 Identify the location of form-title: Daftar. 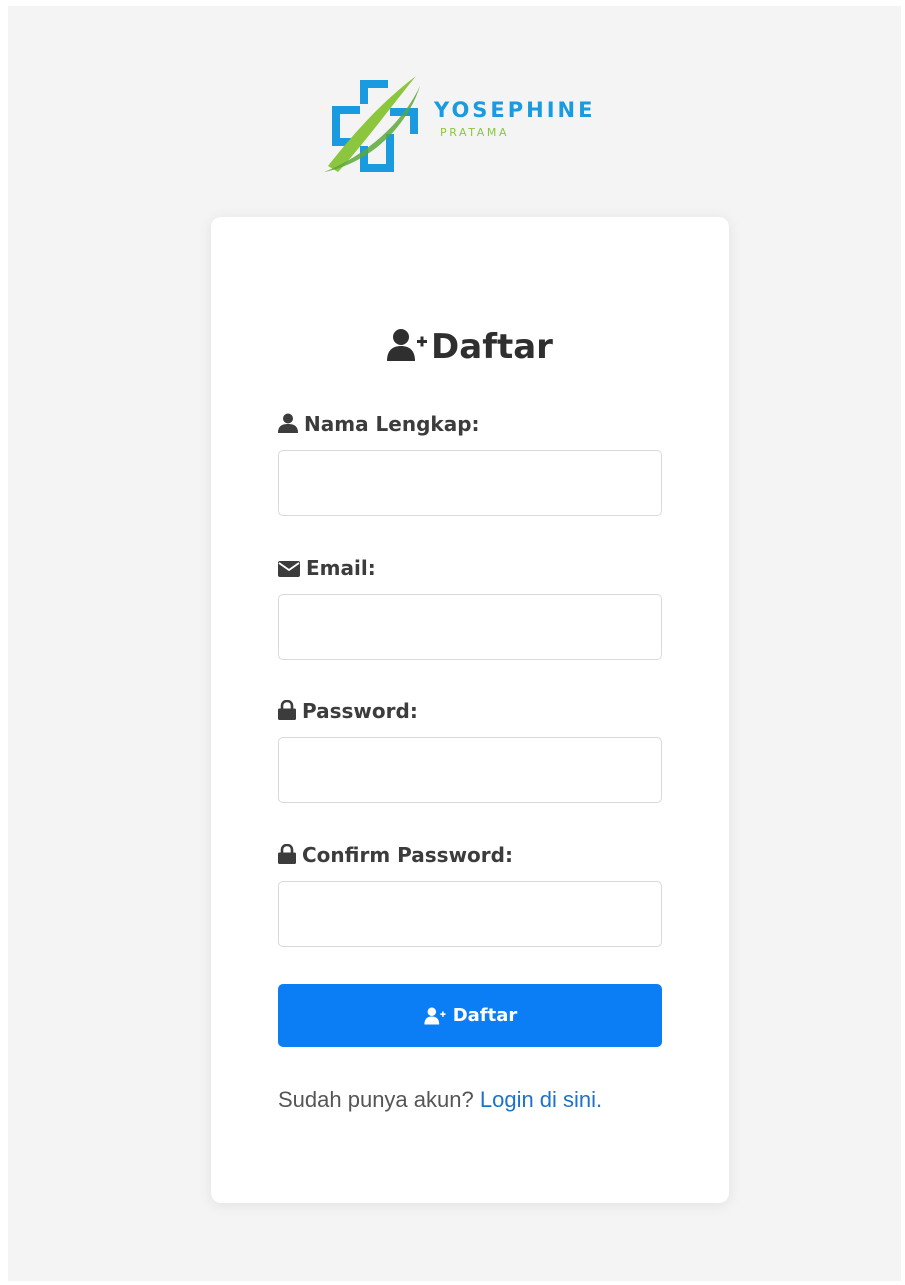
(470, 347).